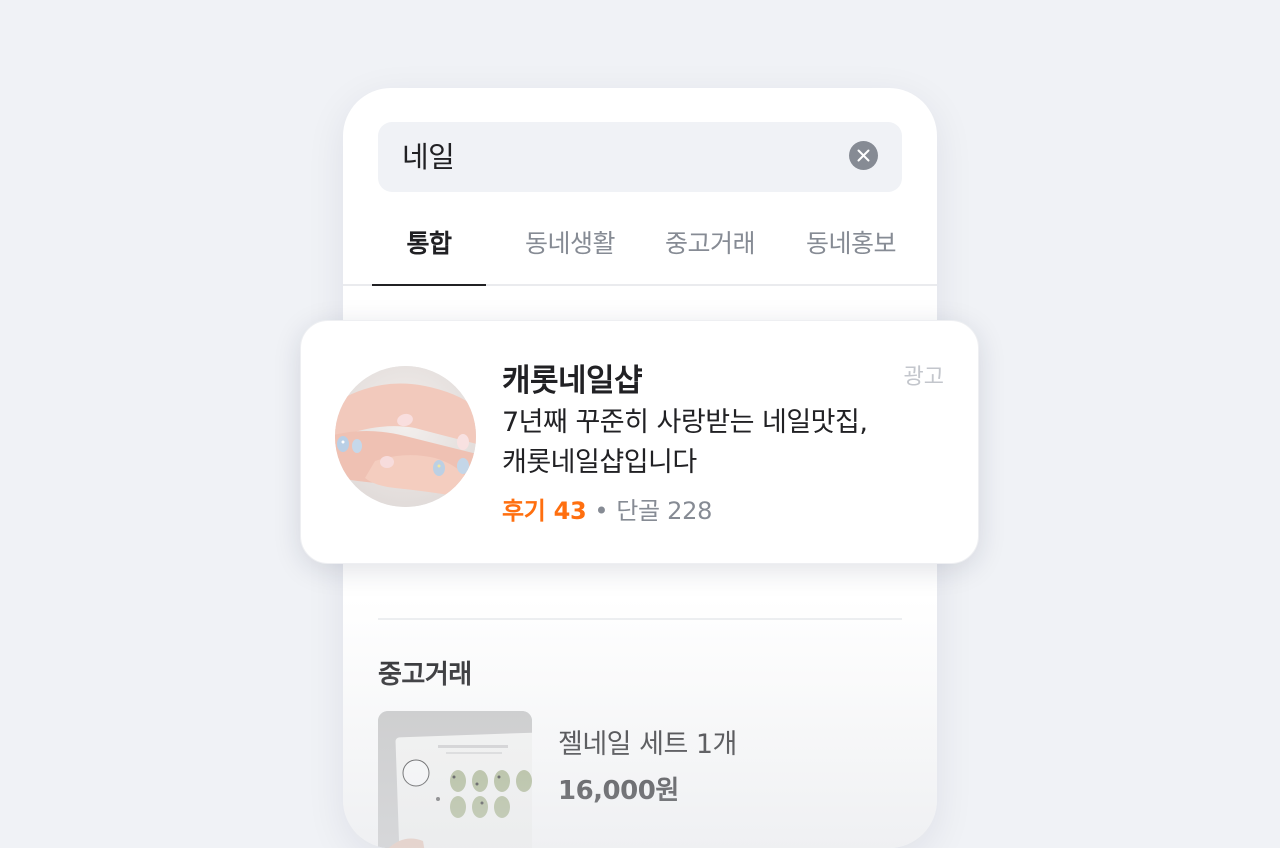 The image size is (1280, 848). I want to click on nail-set-image, so click(455, 779).